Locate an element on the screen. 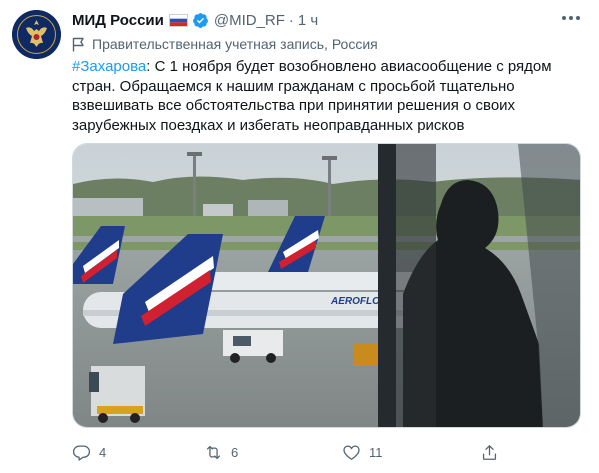 Image resolution: width=599 pixels, height=473 pixels. russia-flag-icon is located at coordinates (178, 20).